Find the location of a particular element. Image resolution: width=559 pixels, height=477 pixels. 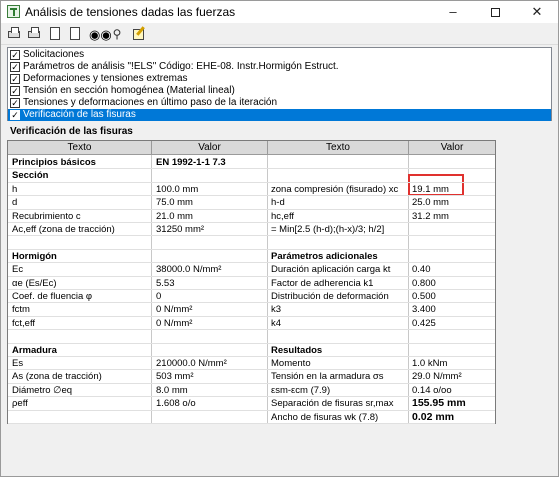

column-header-value-2: Valor is located at coordinates (452, 148).